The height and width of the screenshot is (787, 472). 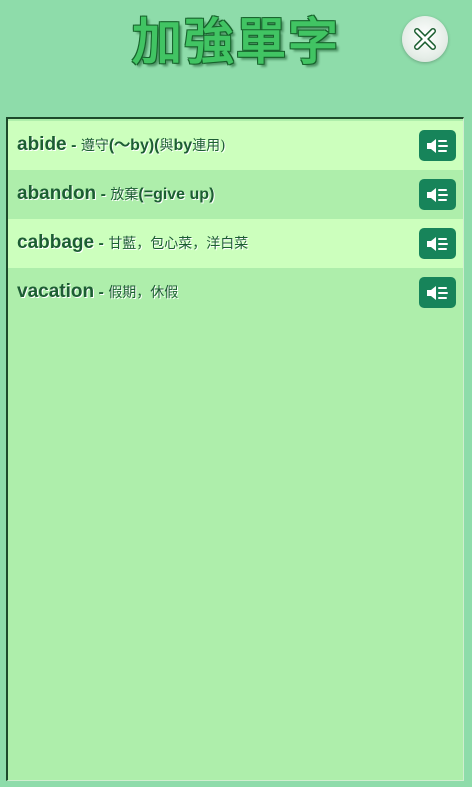 I want to click on english-word: abandon, so click(x=57, y=193).